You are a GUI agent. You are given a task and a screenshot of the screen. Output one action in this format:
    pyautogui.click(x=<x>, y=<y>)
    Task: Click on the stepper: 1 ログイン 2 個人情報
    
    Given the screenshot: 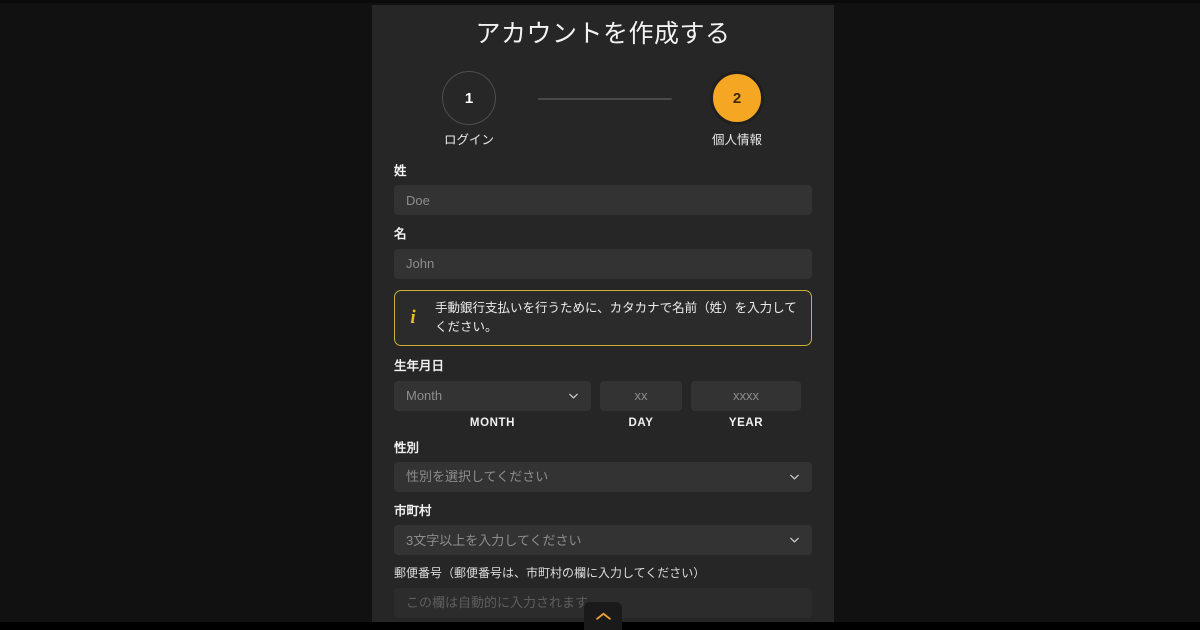 What is the action you would take?
    pyautogui.click(x=603, y=117)
    